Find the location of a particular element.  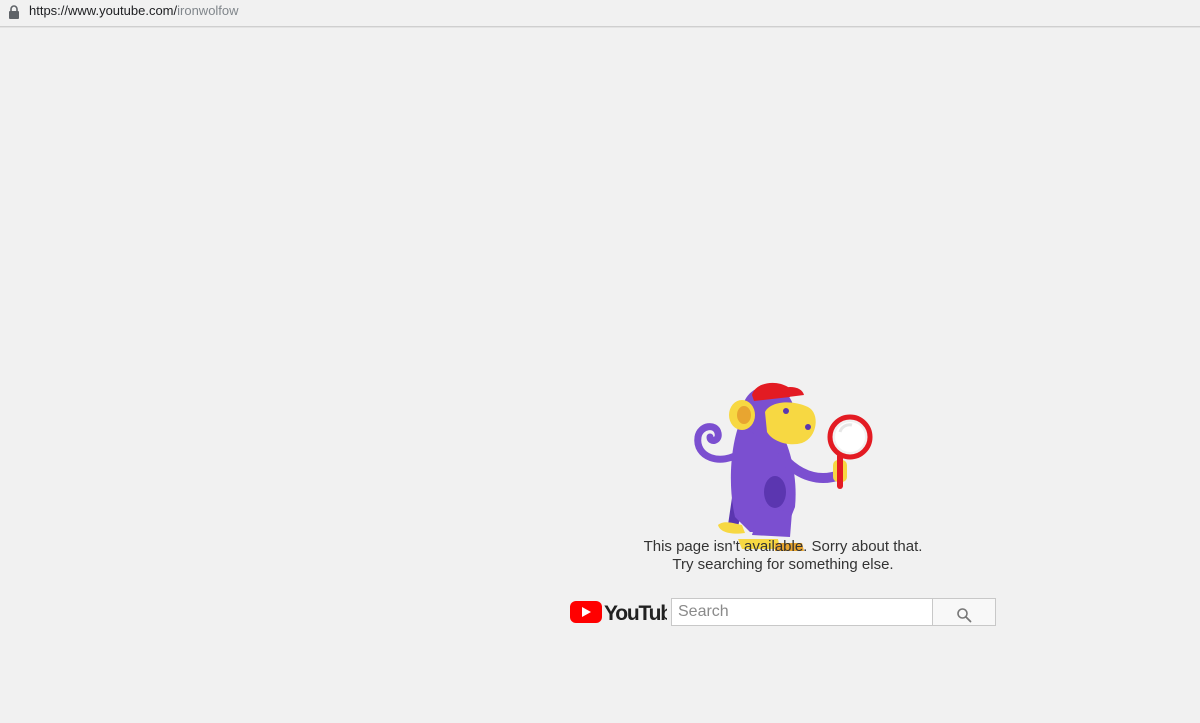

search-input is located at coordinates (804, 612).